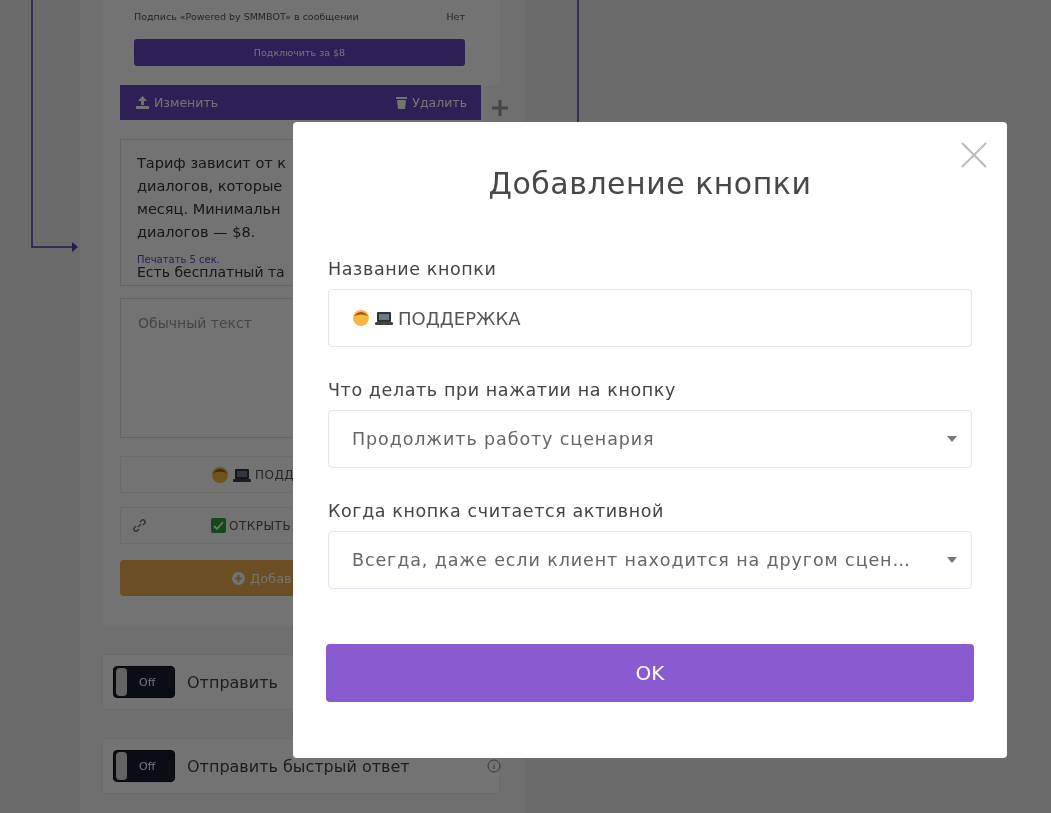 The image size is (1051, 813). I want to click on dialog-title: Добавление кнопки, so click(650, 183).